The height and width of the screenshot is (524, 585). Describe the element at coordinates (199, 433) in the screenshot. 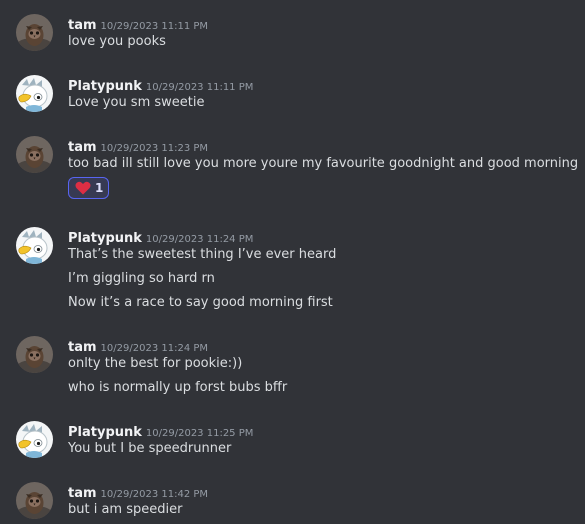

I see `timestamp: 10/29/2023 11:25 PM` at that location.